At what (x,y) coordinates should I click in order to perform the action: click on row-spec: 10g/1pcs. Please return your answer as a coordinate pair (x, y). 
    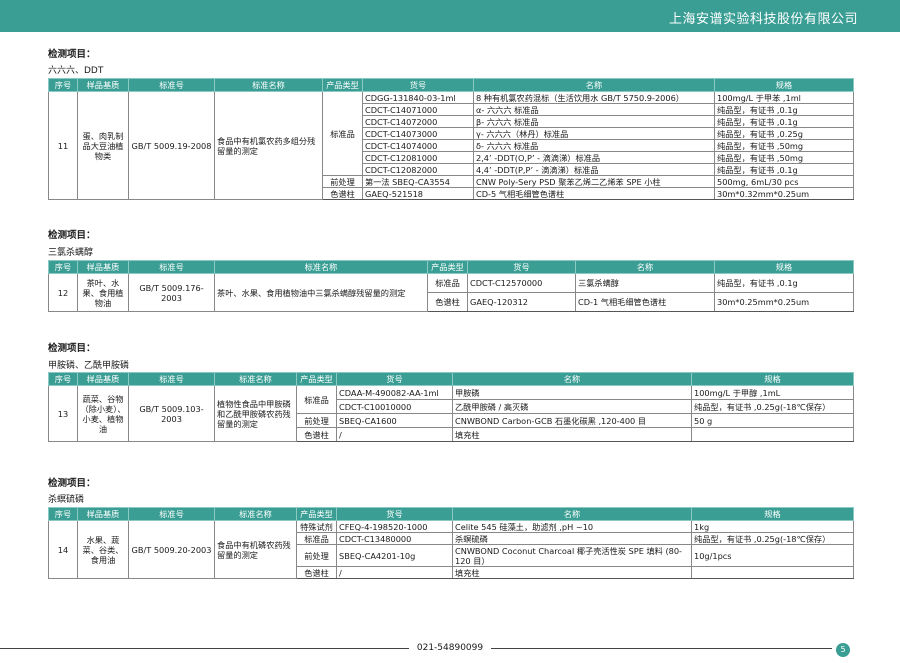
    Looking at the image, I should click on (772, 555).